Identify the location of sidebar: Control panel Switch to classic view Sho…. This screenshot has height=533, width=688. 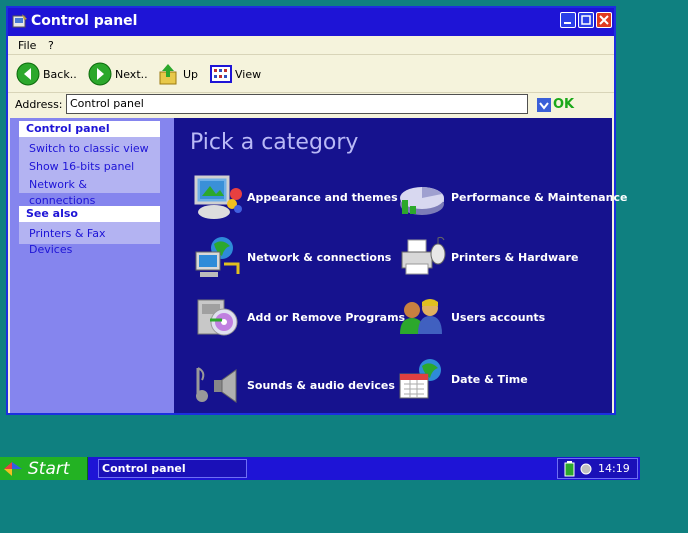
(92, 265).